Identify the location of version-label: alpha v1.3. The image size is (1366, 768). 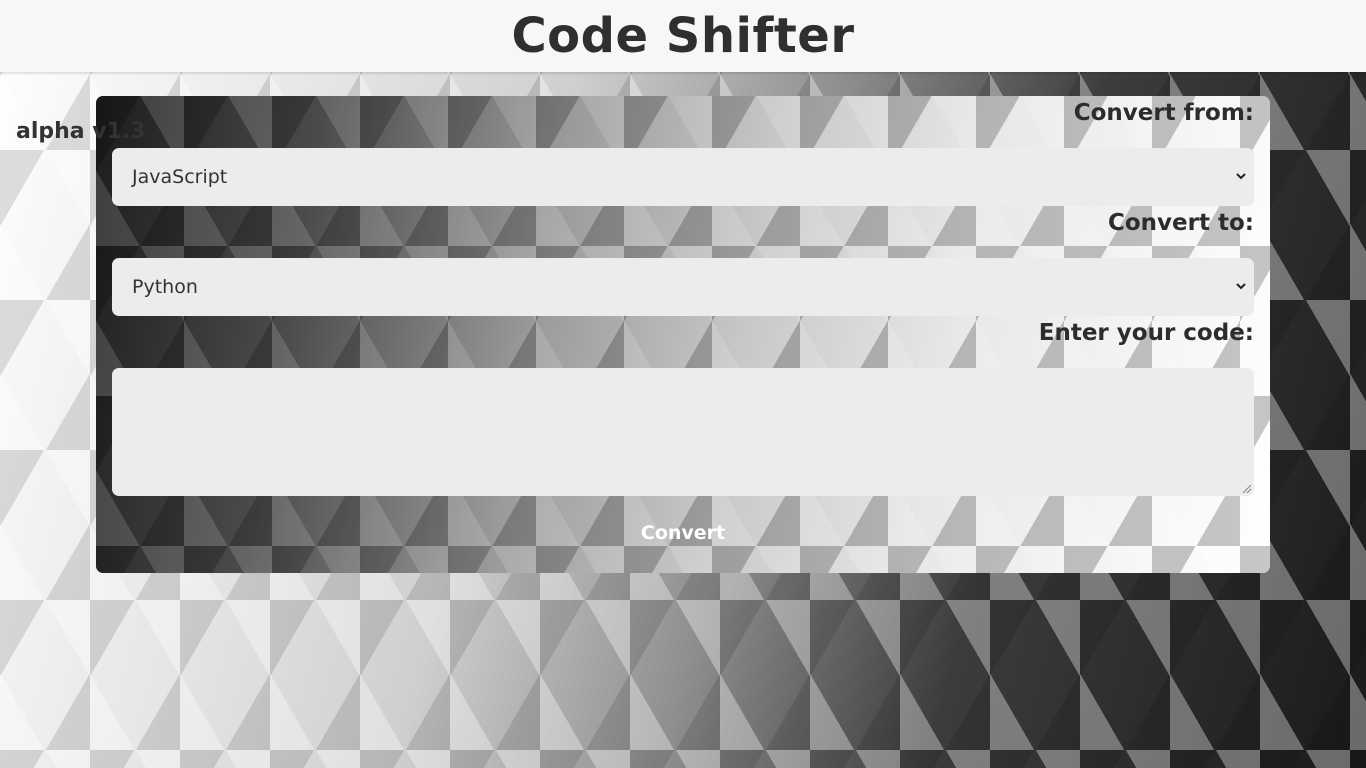
(81, 131).